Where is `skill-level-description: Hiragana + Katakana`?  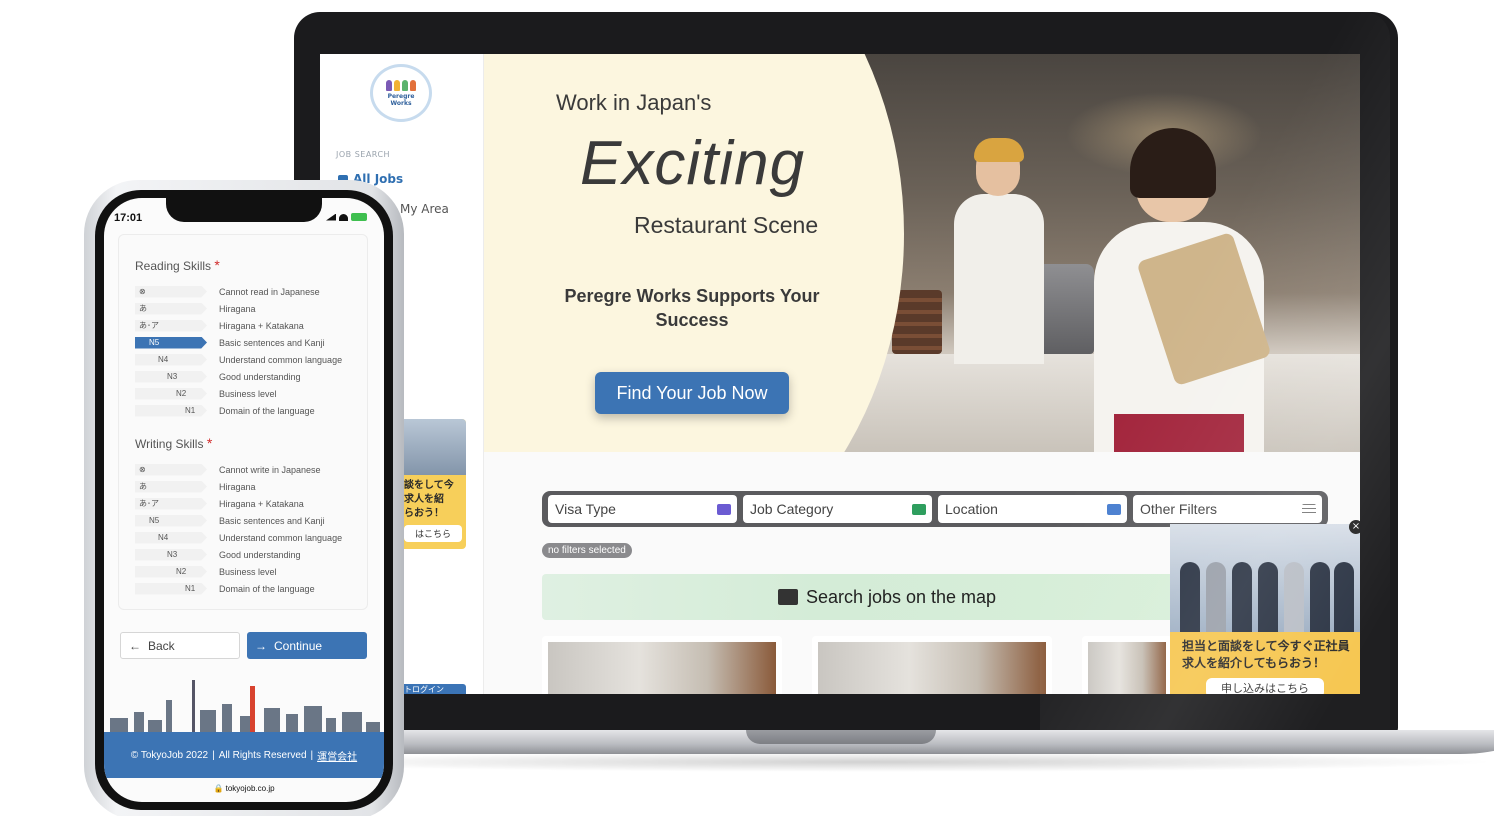
skill-level-description: Hiragana + Katakana is located at coordinates (261, 325).